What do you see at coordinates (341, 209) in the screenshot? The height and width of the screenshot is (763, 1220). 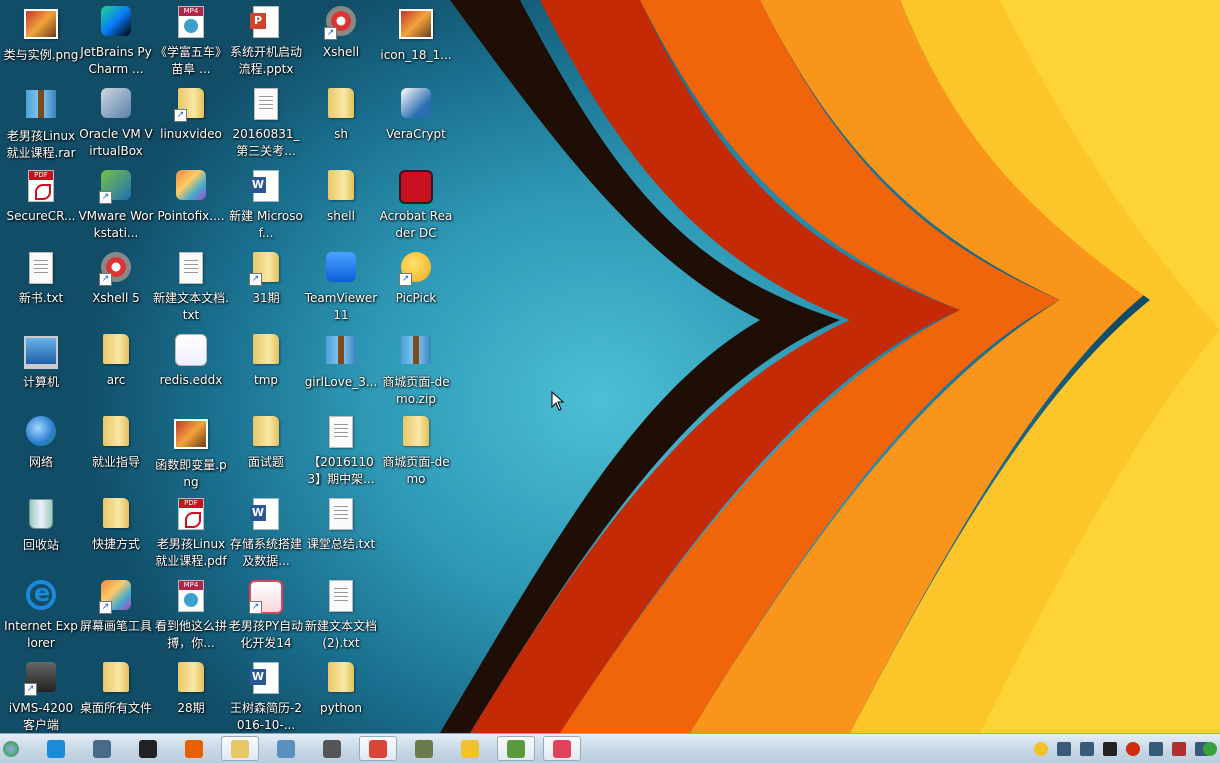 I see `desktop-icon: shell` at bounding box center [341, 209].